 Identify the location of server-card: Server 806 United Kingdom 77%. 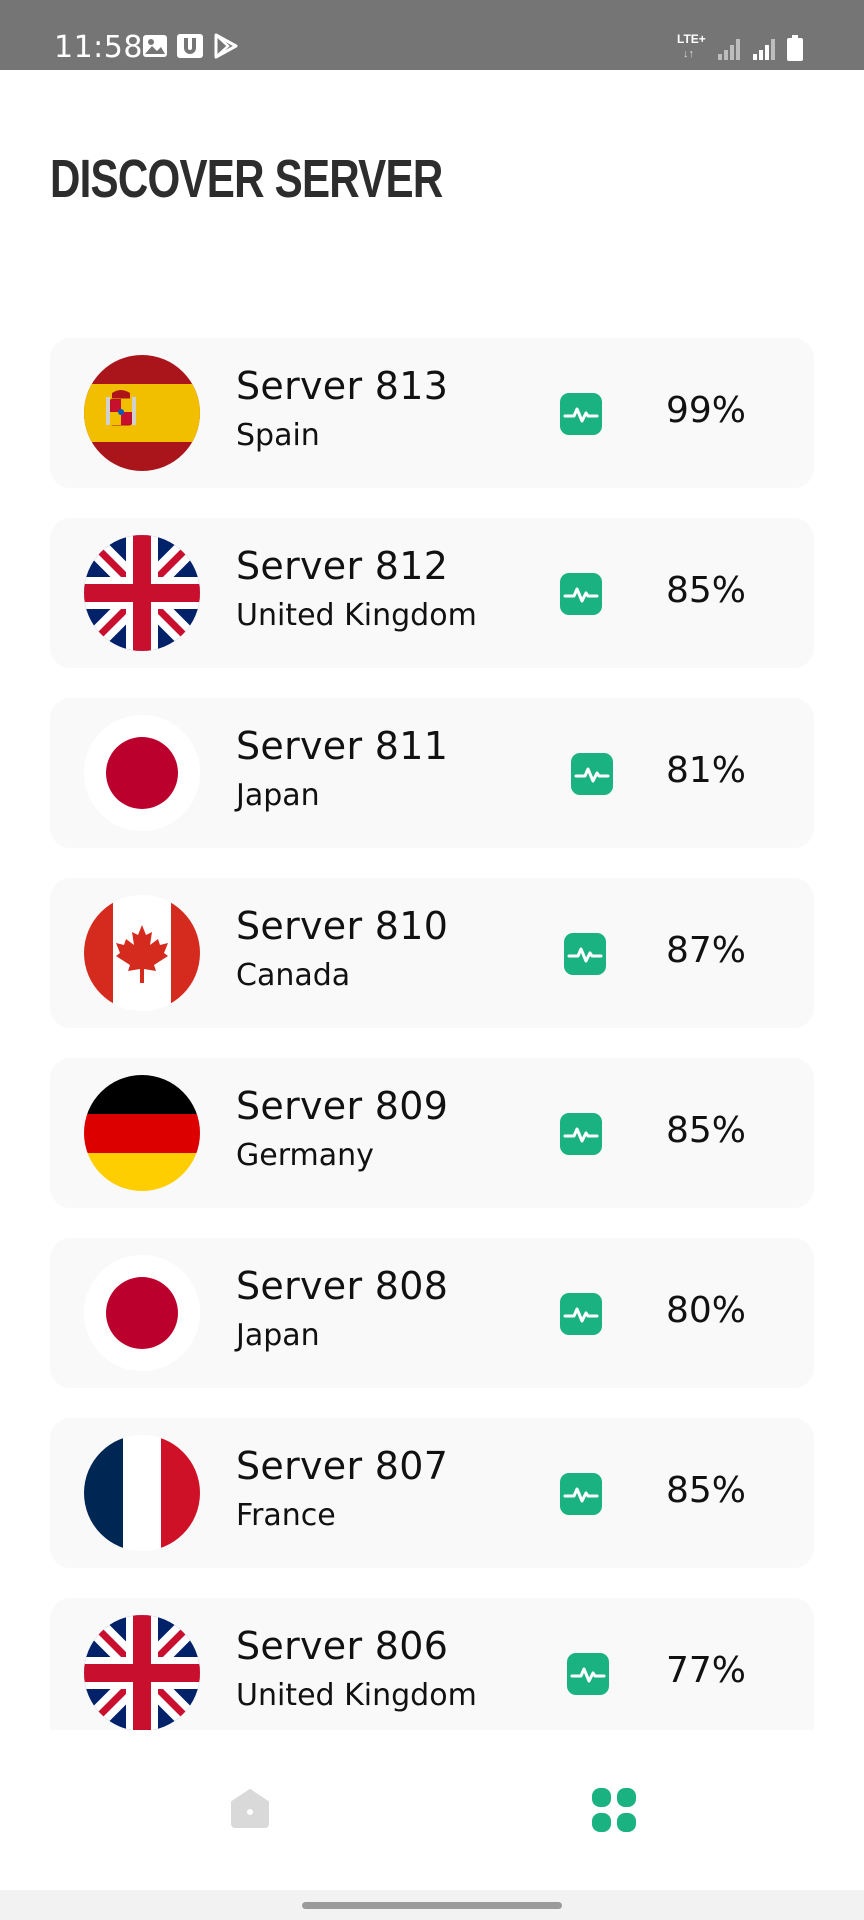
(432, 1664).